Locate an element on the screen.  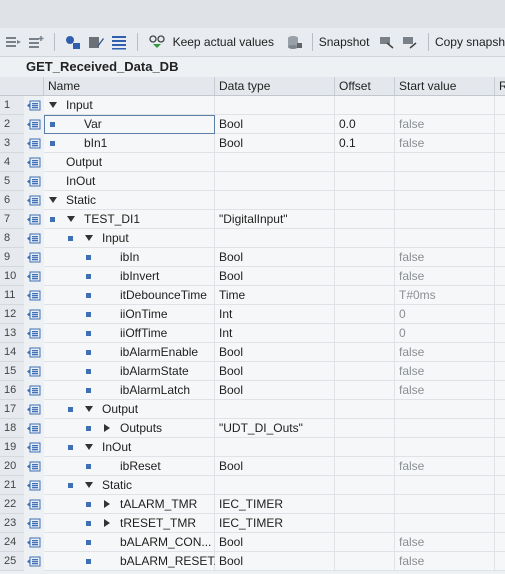
column-header-retain: Re is located at coordinates (500, 86).